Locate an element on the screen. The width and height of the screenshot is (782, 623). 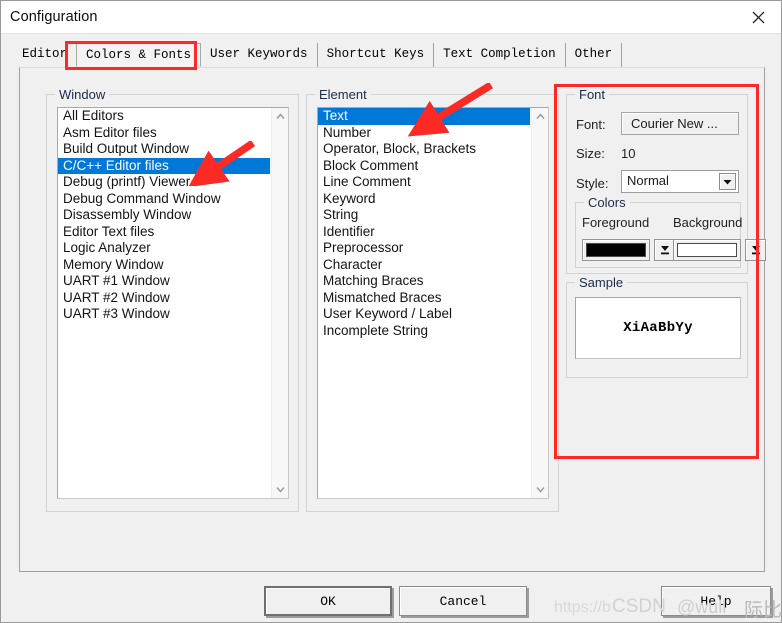
close-glyph is located at coordinates (758, 17).